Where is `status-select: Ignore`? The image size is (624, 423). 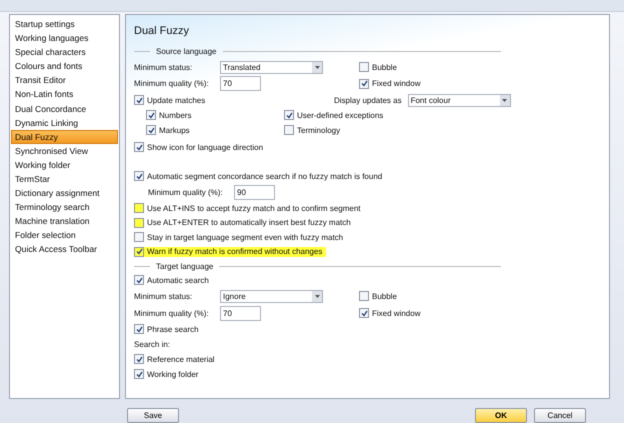 status-select: Ignore is located at coordinates (271, 296).